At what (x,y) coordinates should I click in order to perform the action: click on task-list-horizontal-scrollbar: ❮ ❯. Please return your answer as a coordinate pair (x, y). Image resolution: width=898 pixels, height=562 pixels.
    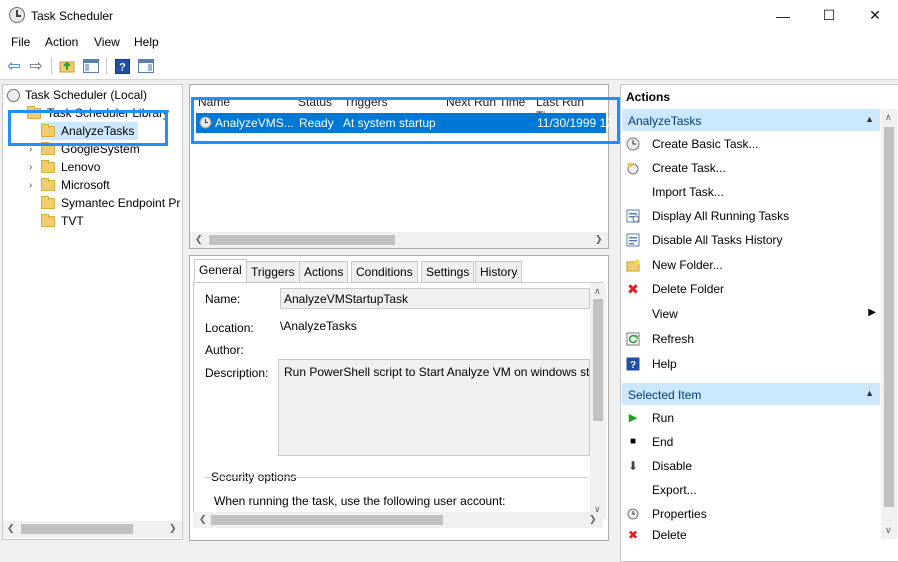
    Looking at the image, I should click on (399, 240).